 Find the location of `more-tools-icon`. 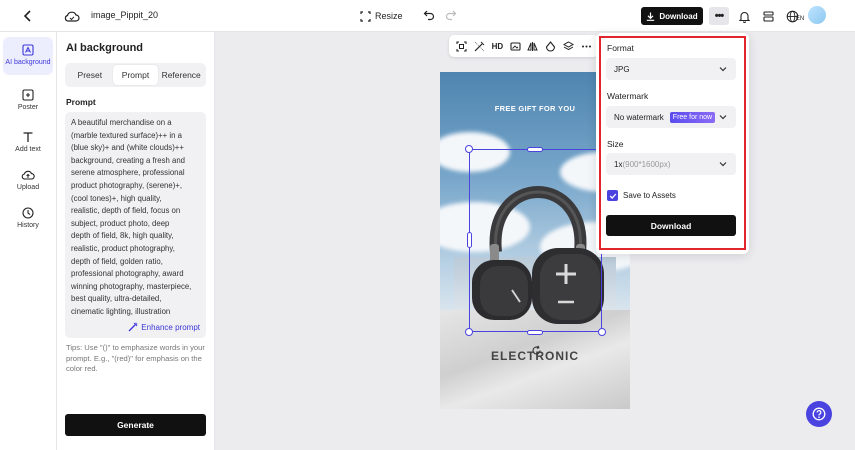

more-tools-icon is located at coordinates (586, 46).